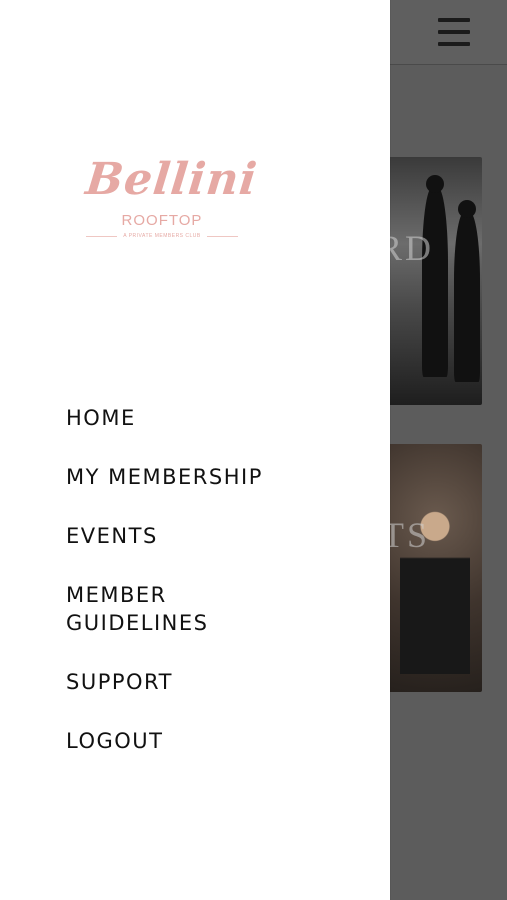  I want to click on menu-item-member-guidelines: MEMBER GUIDELINES, so click(156, 609).